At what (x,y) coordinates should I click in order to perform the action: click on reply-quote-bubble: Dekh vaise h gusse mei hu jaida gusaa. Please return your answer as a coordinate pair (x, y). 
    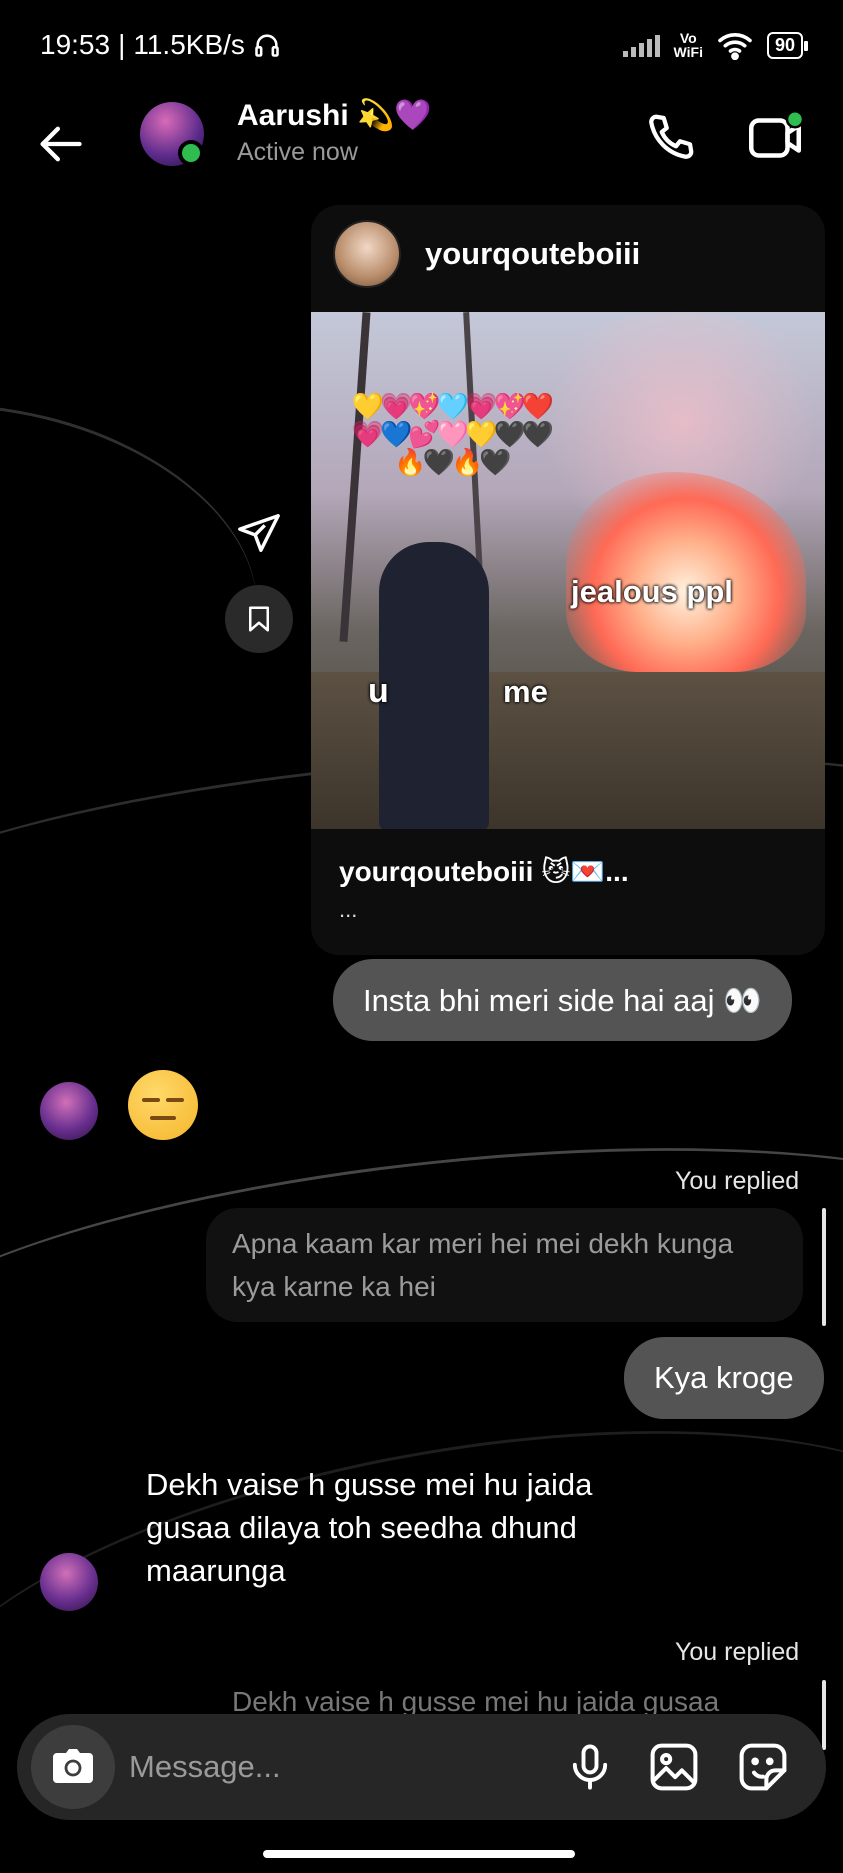
    Looking at the image, I should click on (504, 1697).